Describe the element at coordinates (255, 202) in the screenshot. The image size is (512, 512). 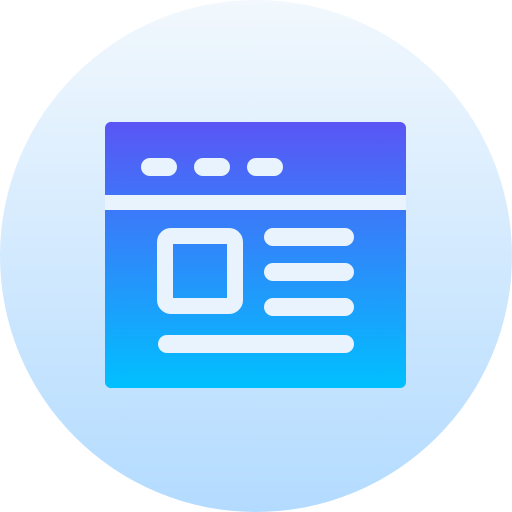
I see `window-divider` at that location.